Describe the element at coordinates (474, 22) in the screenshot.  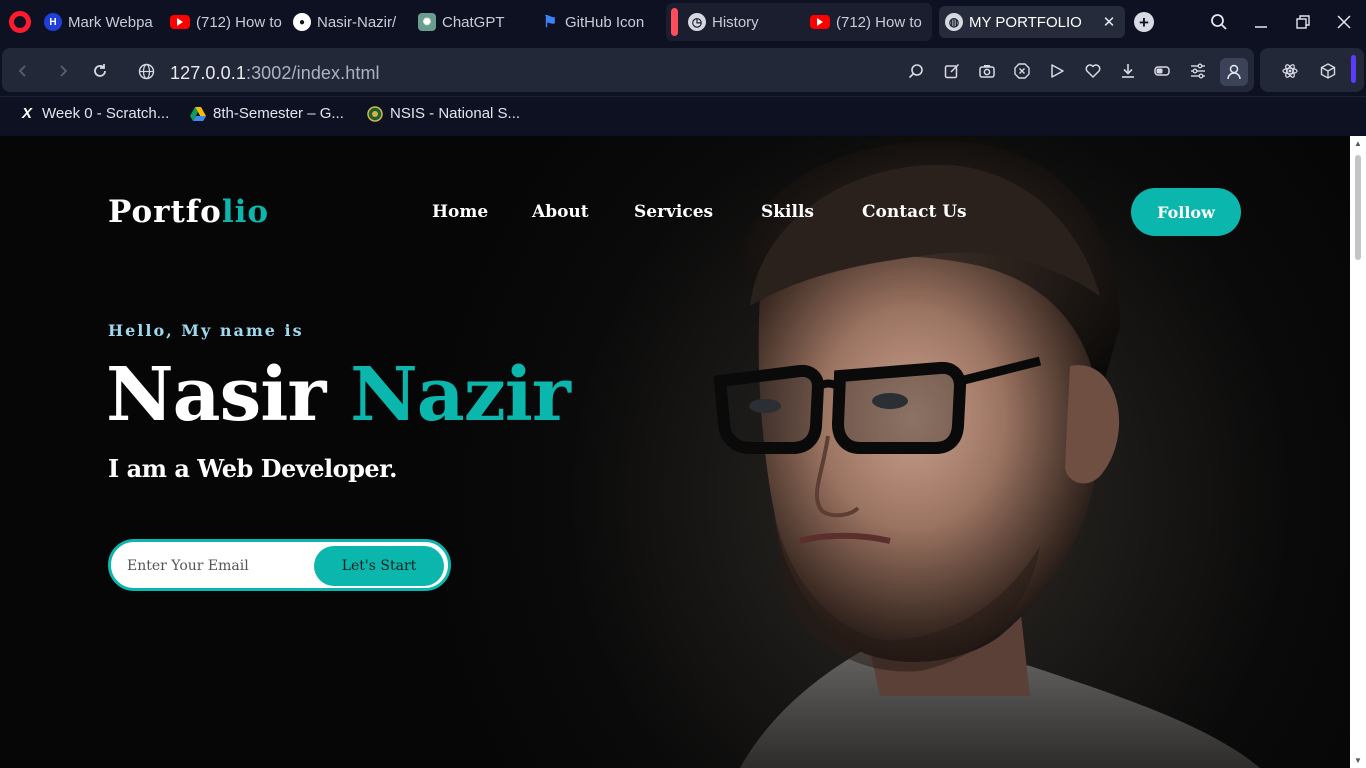
I see `tab-chatgpt: ✺ ChatGPT` at that location.